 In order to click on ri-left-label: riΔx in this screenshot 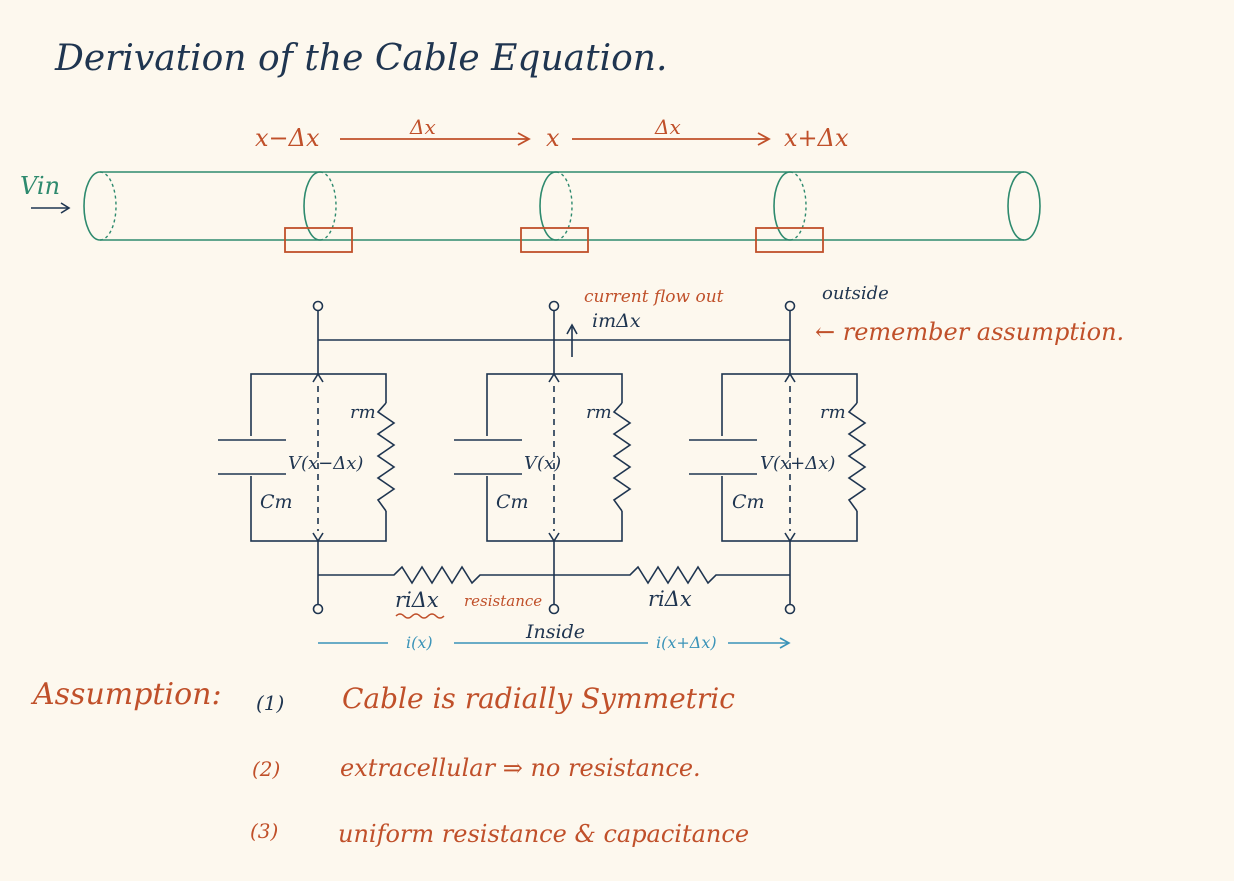, I will do `click(417, 600)`.